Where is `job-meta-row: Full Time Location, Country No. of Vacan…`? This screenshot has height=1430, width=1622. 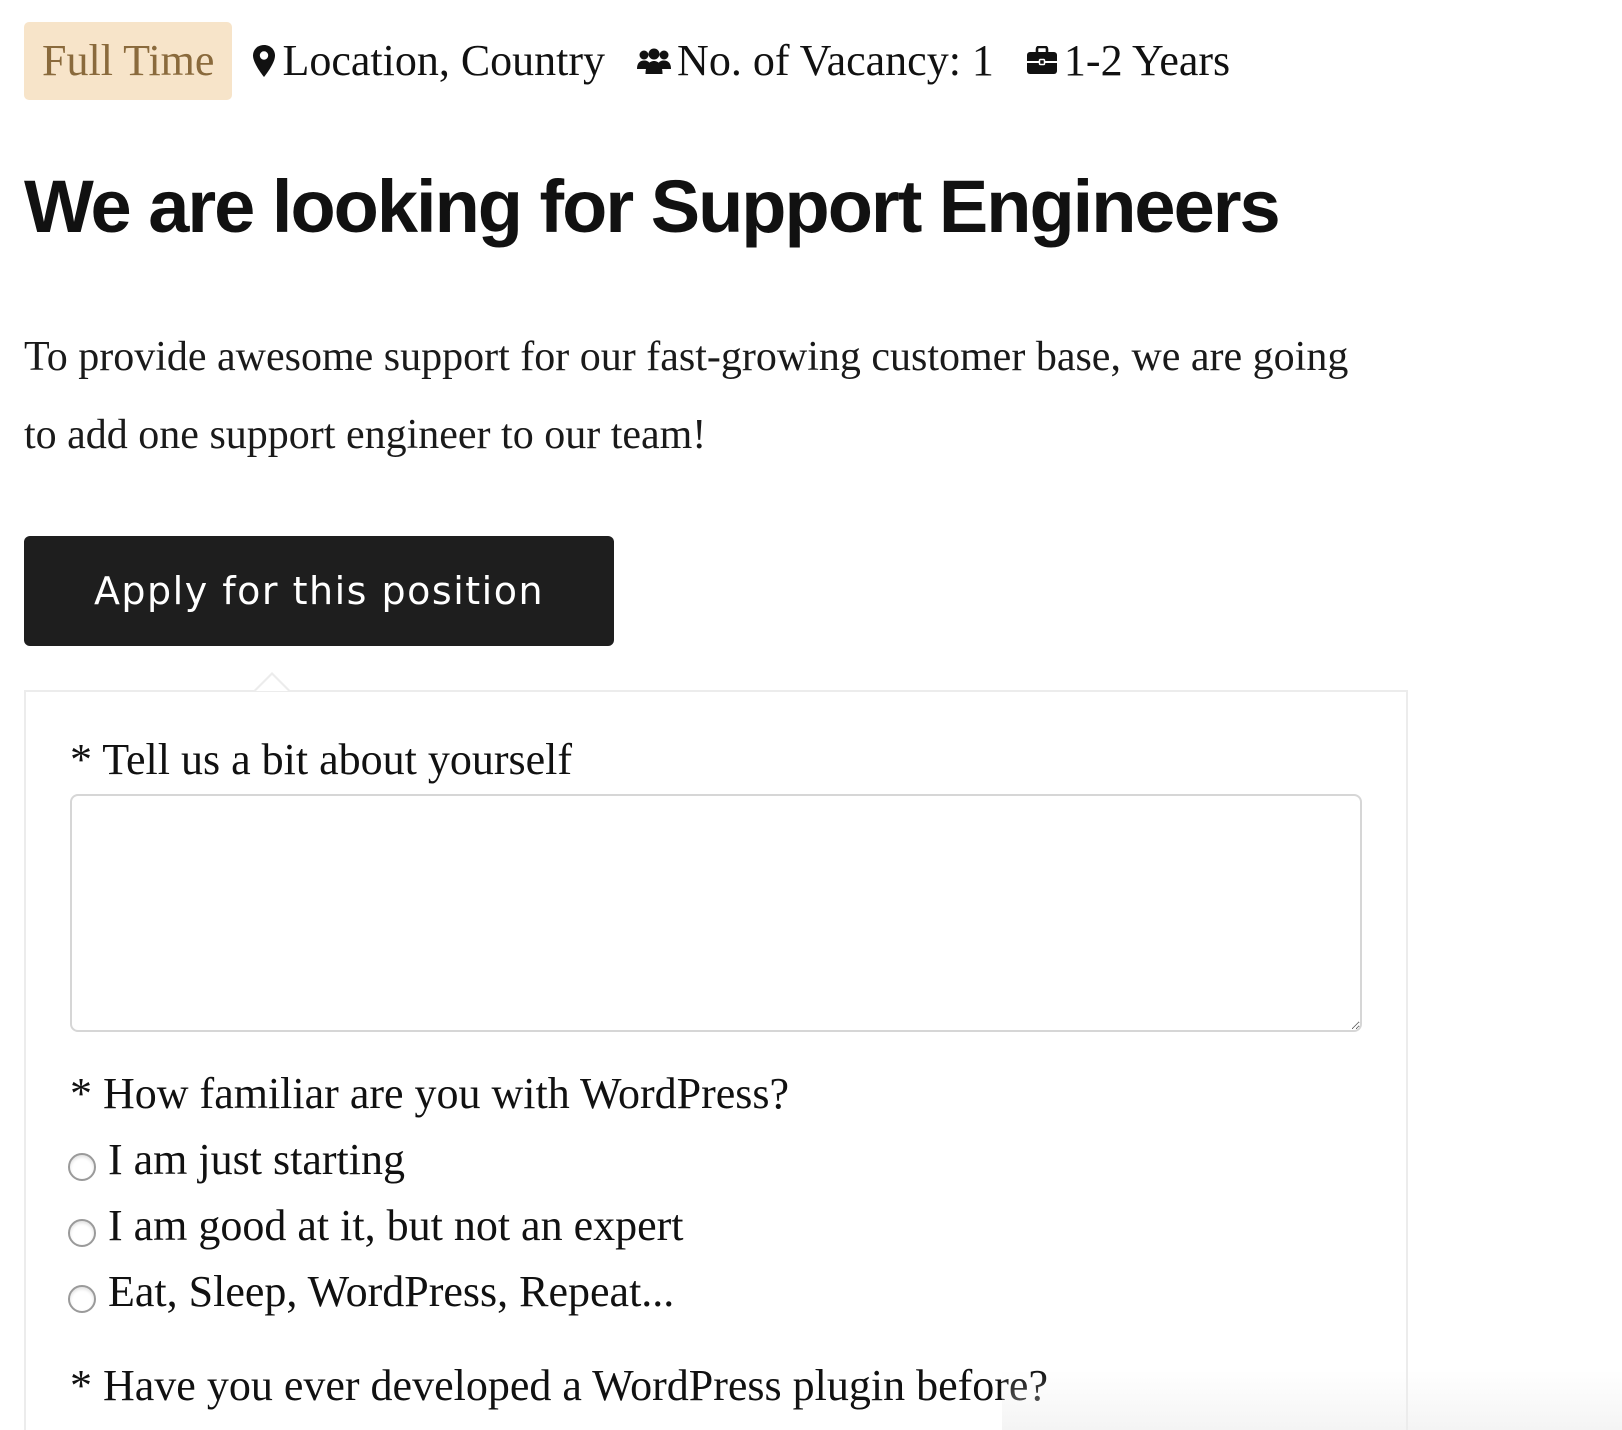 job-meta-row: Full Time Location, Country No. of Vacan… is located at coordinates (643, 61).